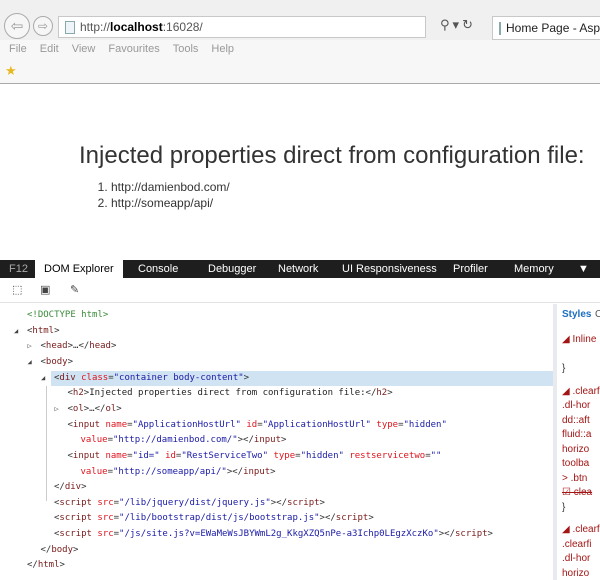 This screenshot has height=580, width=600. What do you see at coordinates (67, 377) in the screenshot?
I see `token-tag: div` at bounding box center [67, 377].